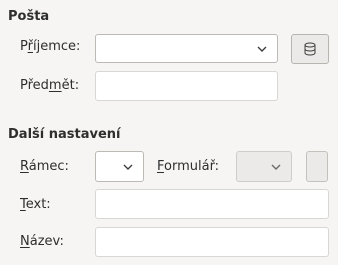 Image resolution: width=338 pixels, height=265 pixels. I want to click on database-icon, so click(310, 49).